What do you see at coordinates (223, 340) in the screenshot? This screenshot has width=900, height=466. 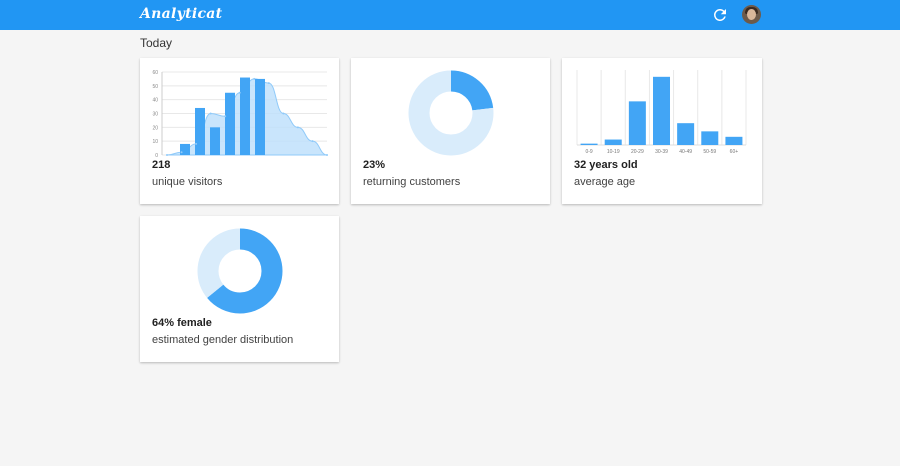 I see `gender-caption: estimated gender distribution` at bounding box center [223, 340].